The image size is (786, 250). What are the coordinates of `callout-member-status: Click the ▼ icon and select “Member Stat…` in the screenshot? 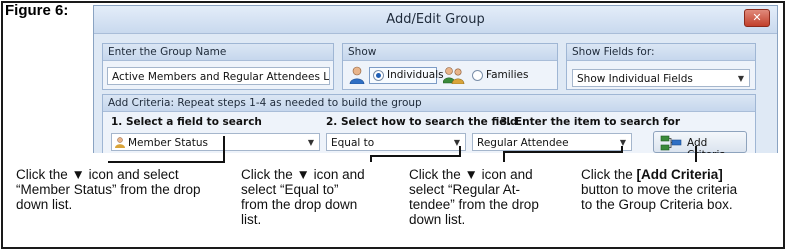 It's located at (108, 189).